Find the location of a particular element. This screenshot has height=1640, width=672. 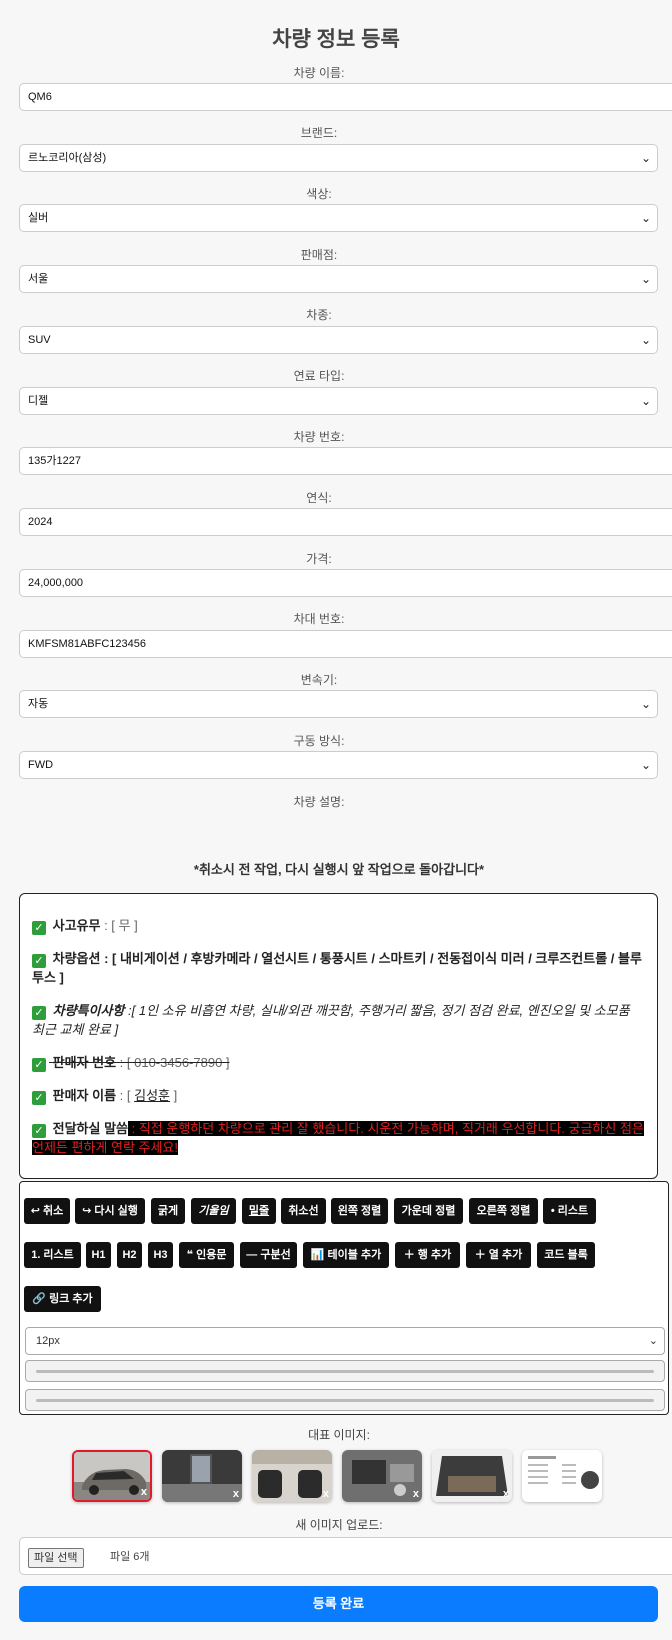

seller-label: 판매자 이름 is located at coordinates (84, 1095).